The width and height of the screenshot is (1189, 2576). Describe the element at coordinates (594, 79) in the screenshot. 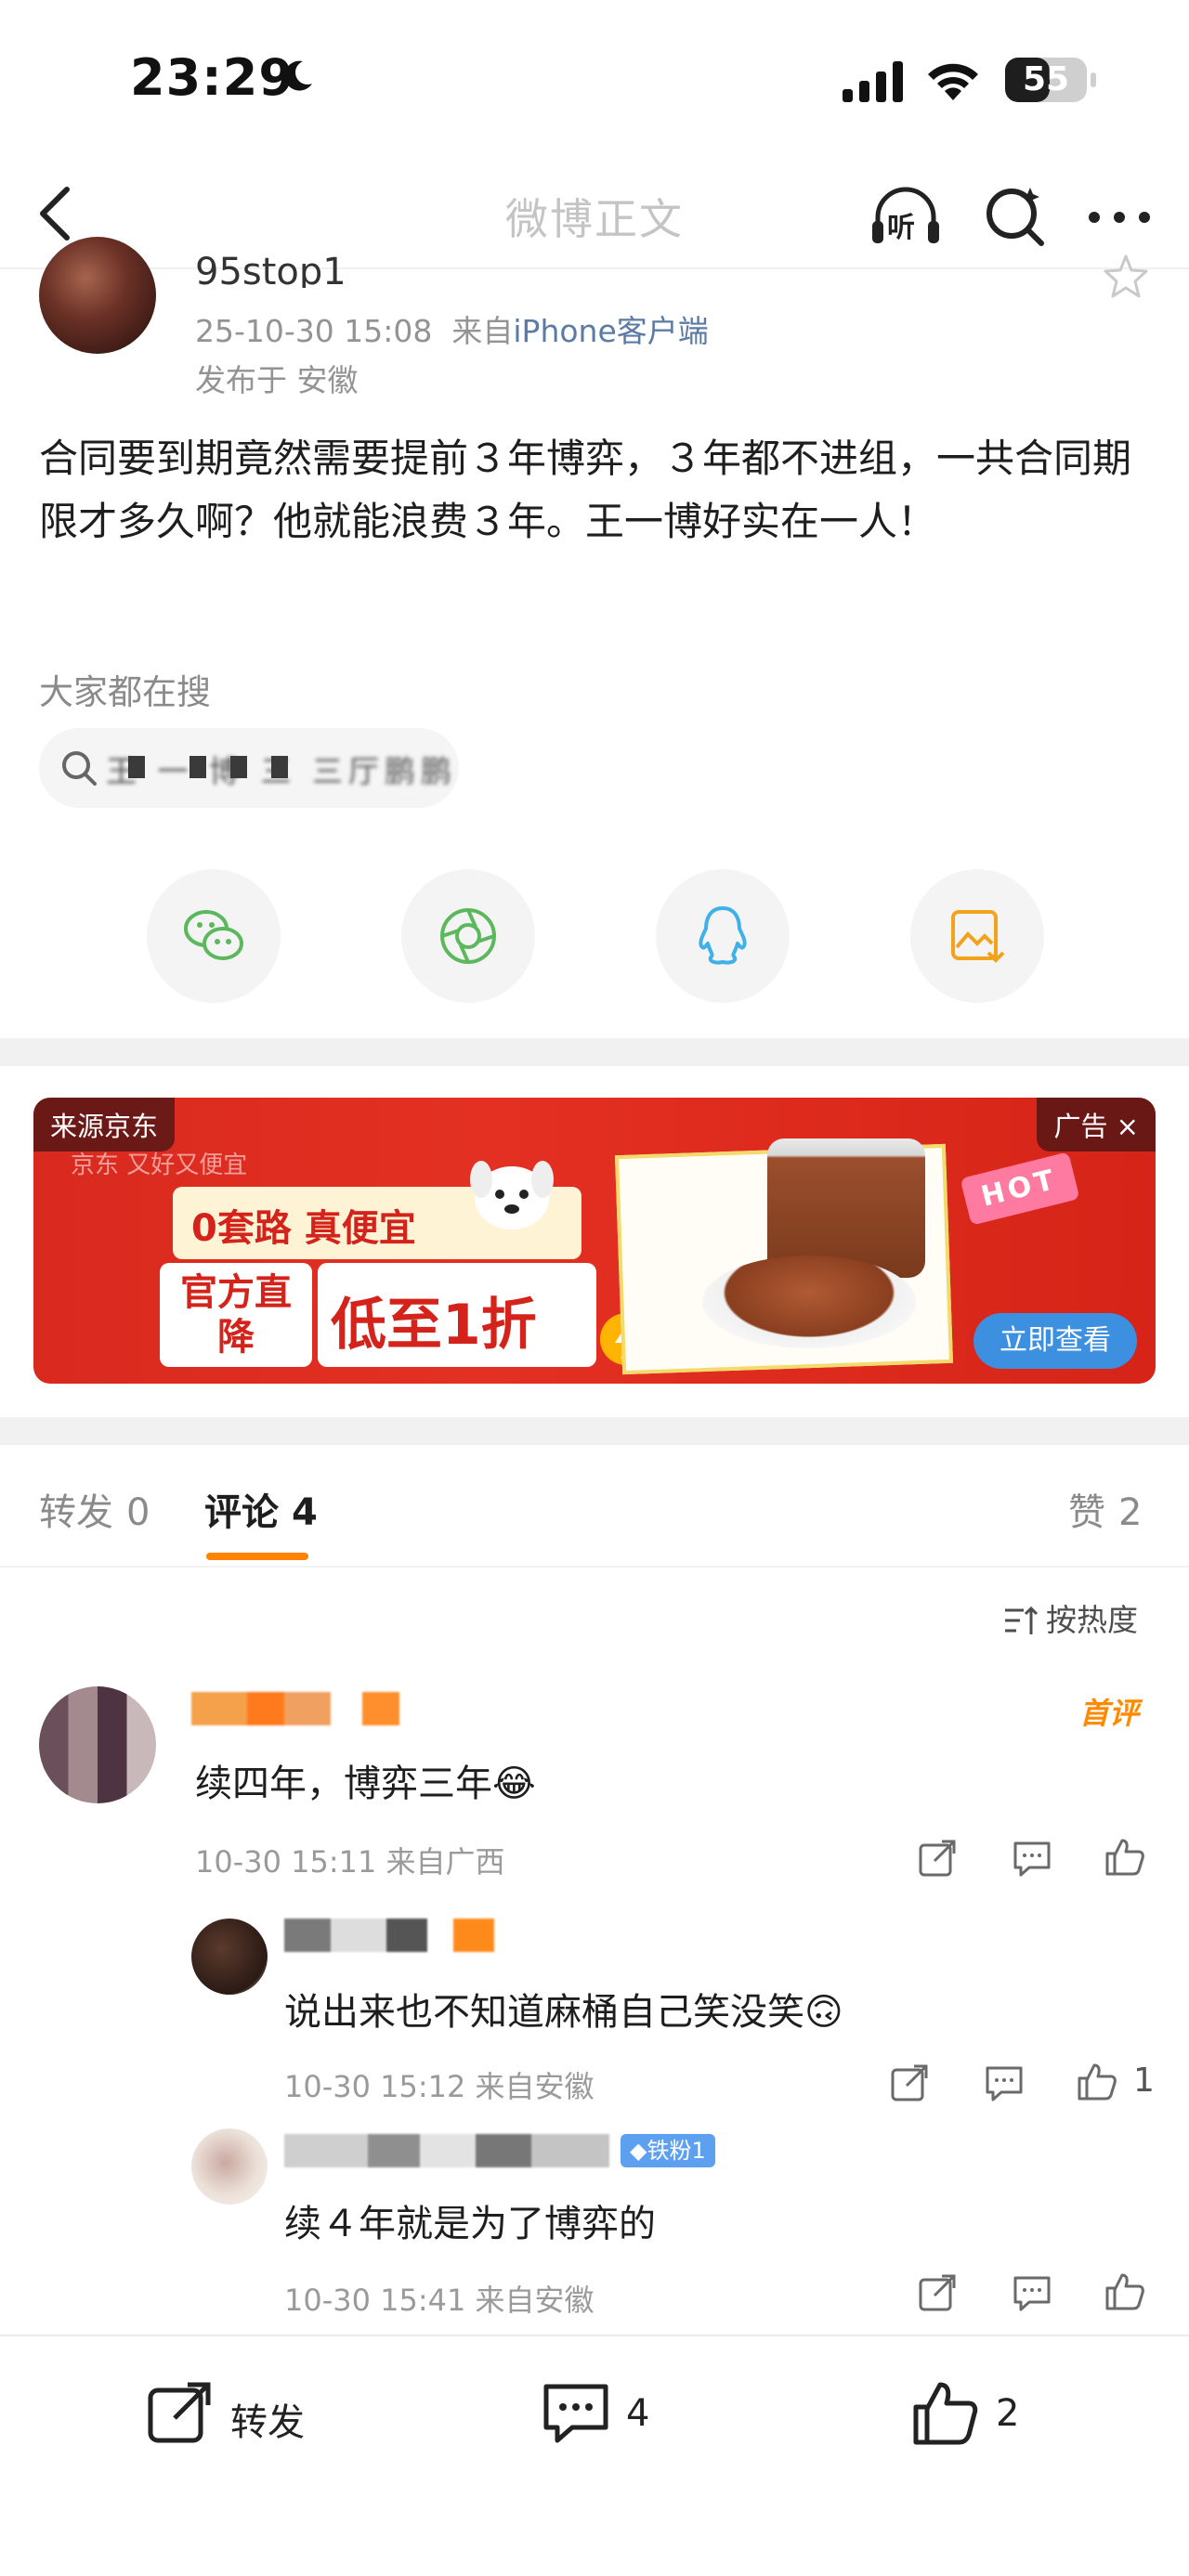

I see `status-bar: 23:29 55` at that location.